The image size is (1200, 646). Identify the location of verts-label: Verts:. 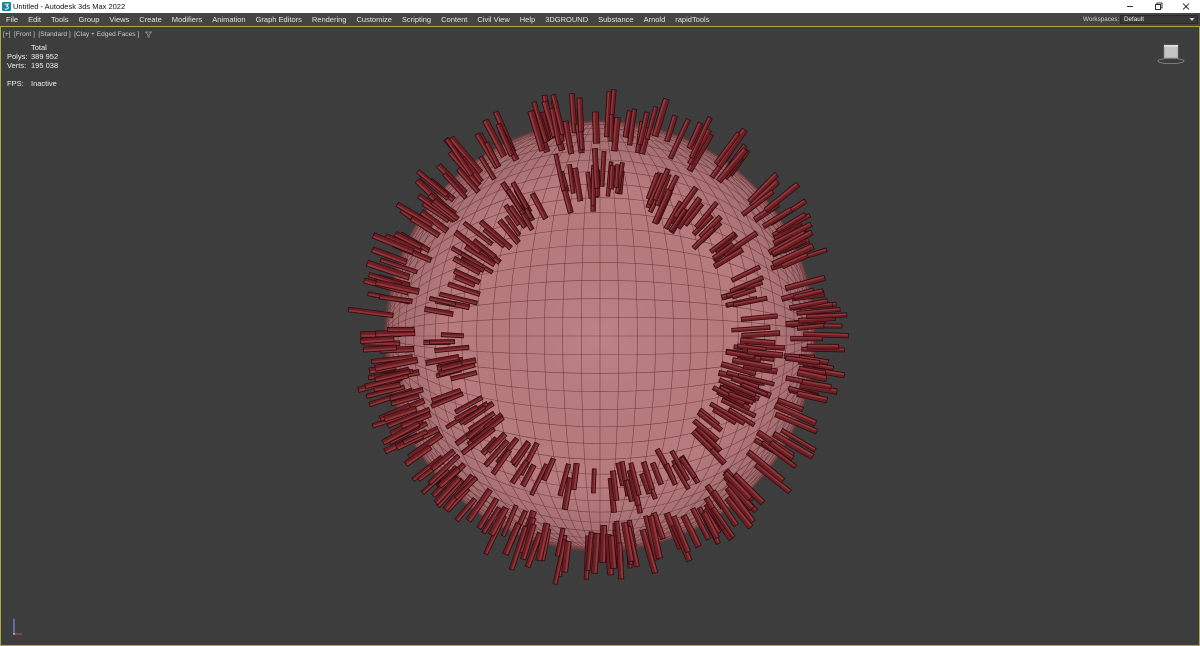
(17, 65).